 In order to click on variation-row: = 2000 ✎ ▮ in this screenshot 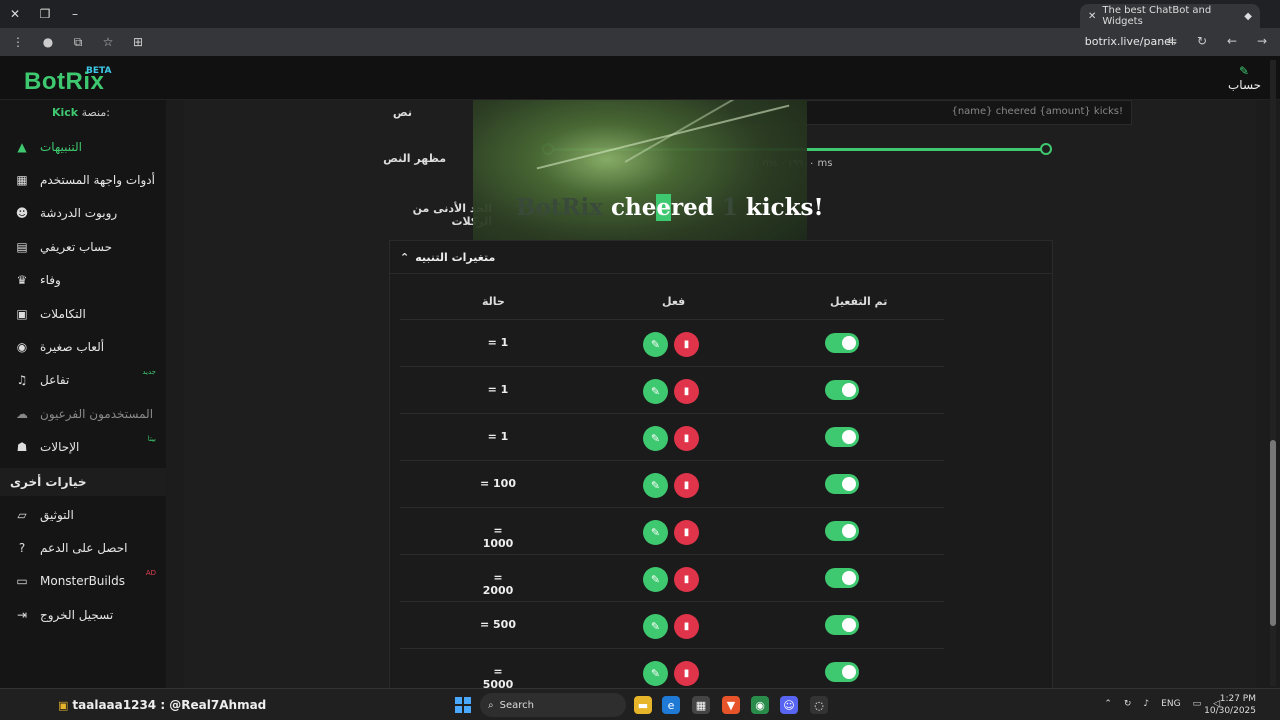, I will do `click(672, 577)`.